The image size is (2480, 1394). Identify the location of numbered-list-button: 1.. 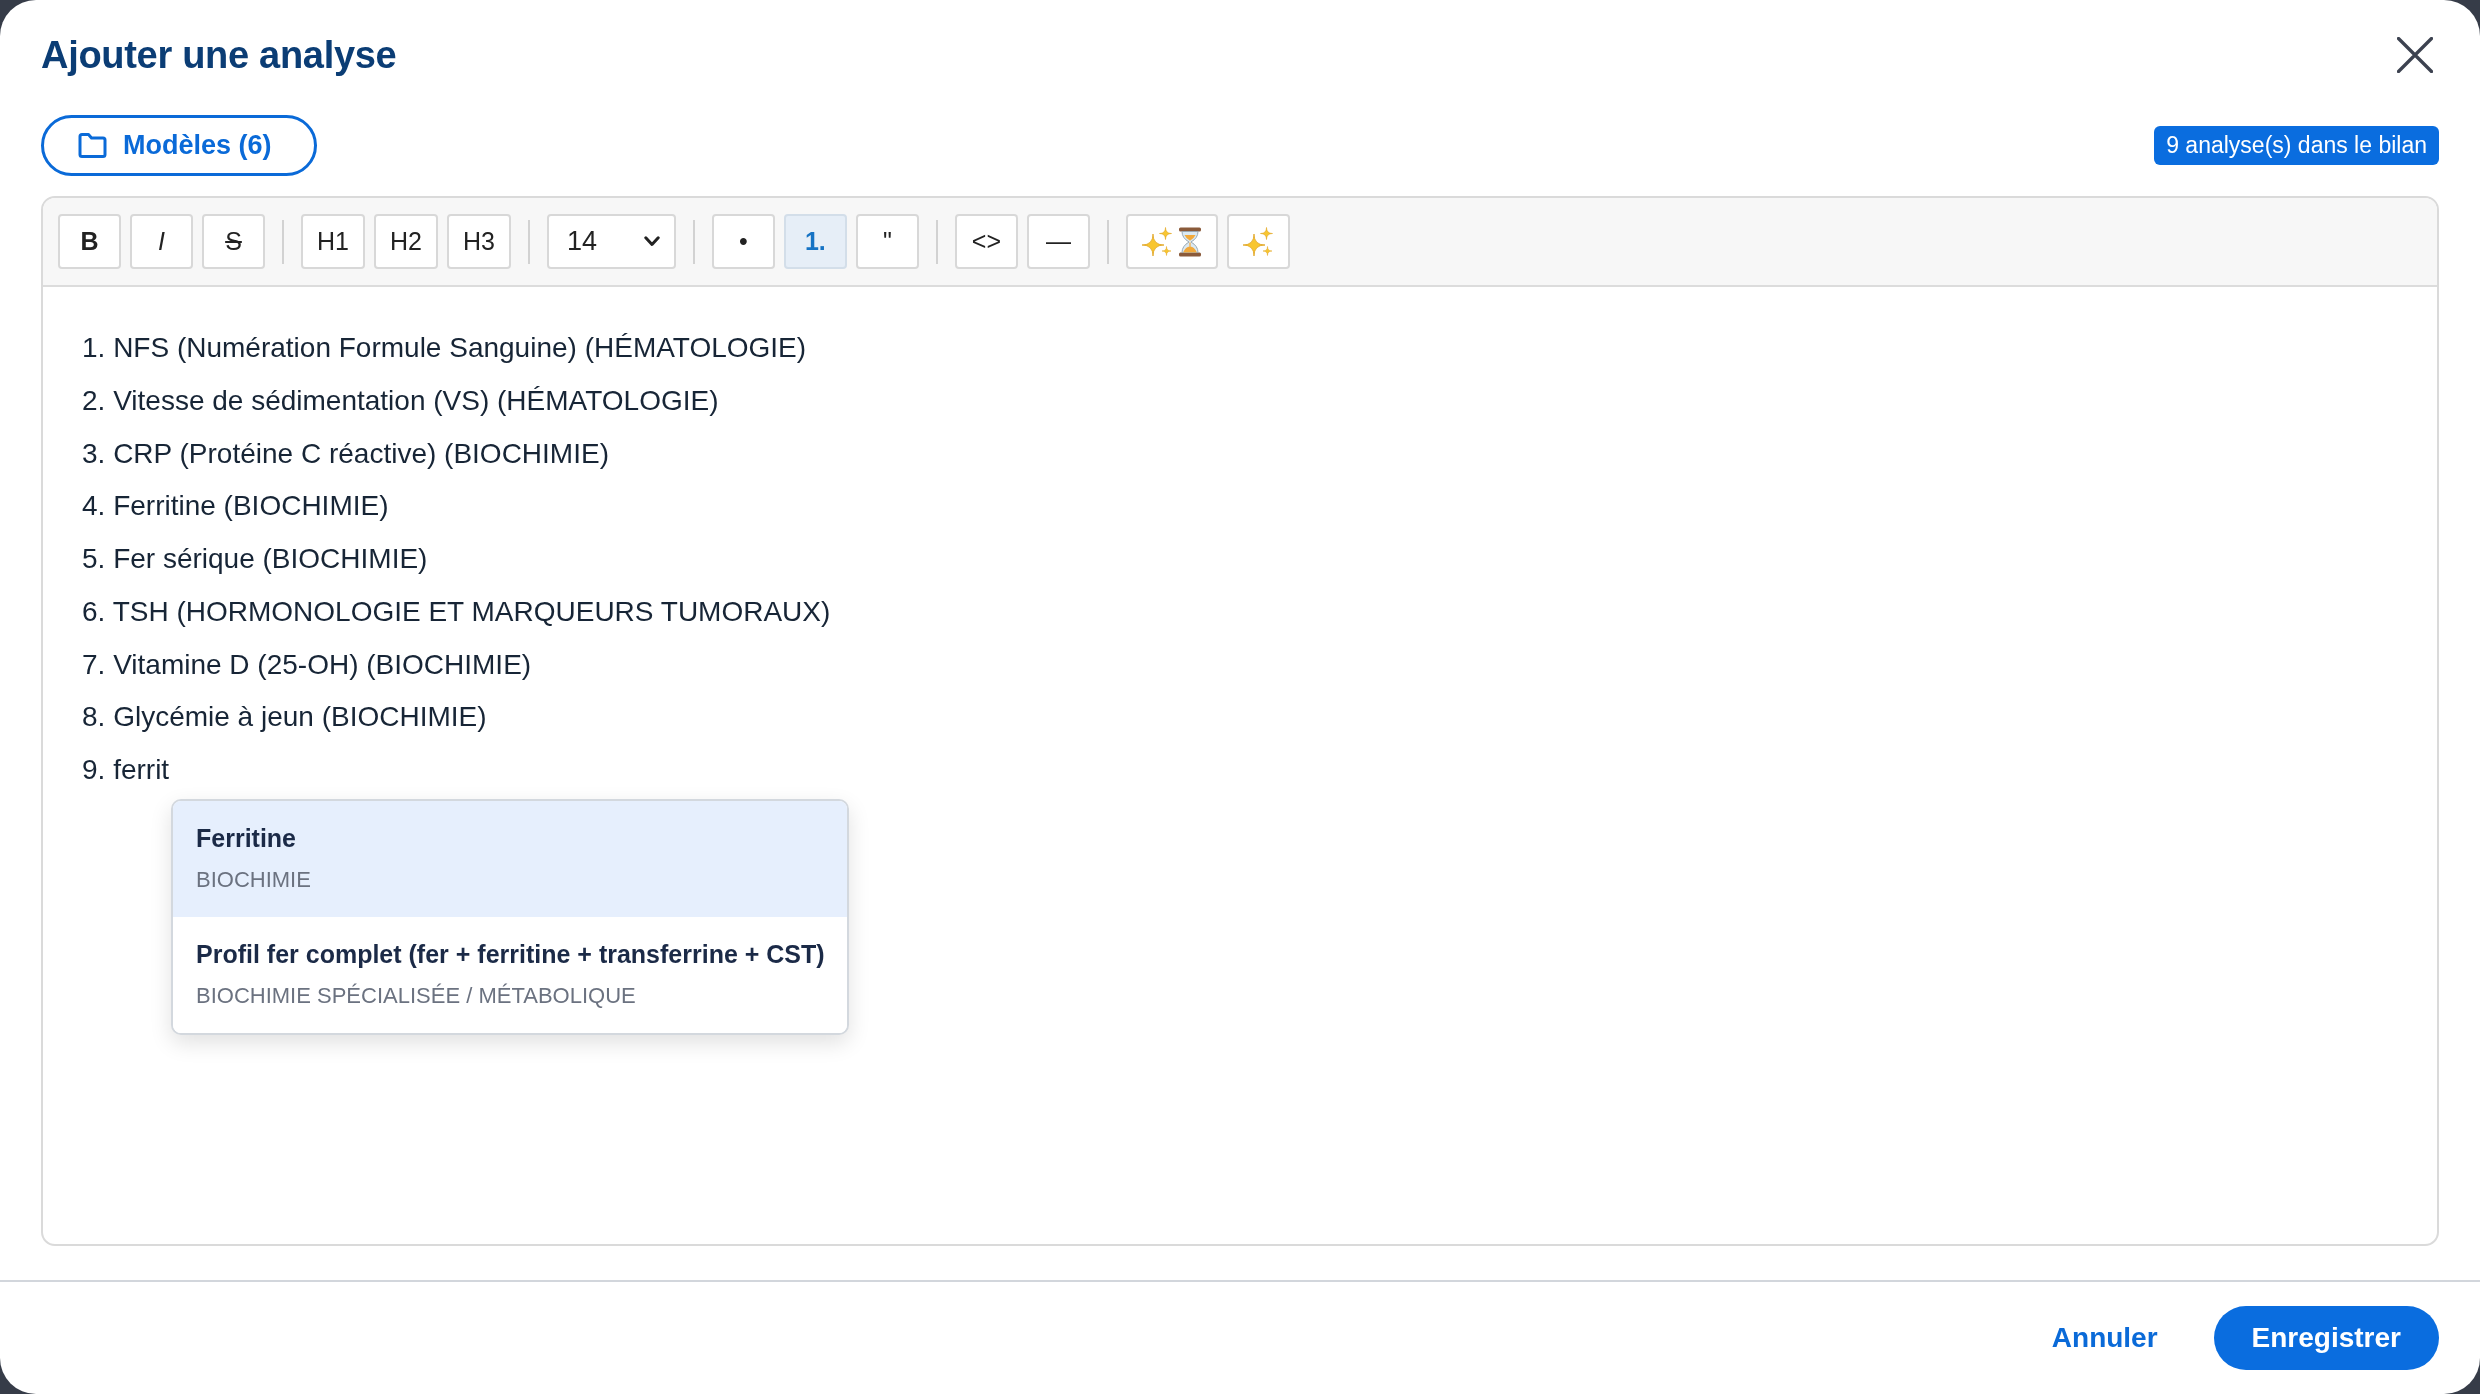
(815, 241).